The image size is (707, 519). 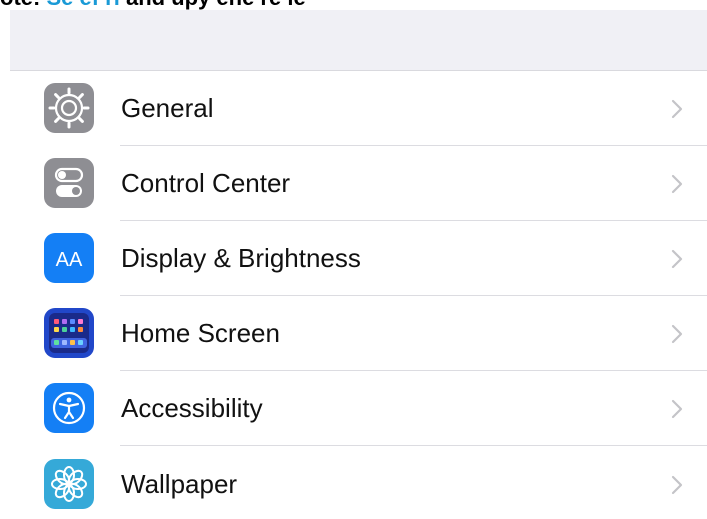 What do you see at coordinates (216, 5) in the screenshot?
I see `caption-suffix: and upy ehe re le` at bounding box center [216, 5].